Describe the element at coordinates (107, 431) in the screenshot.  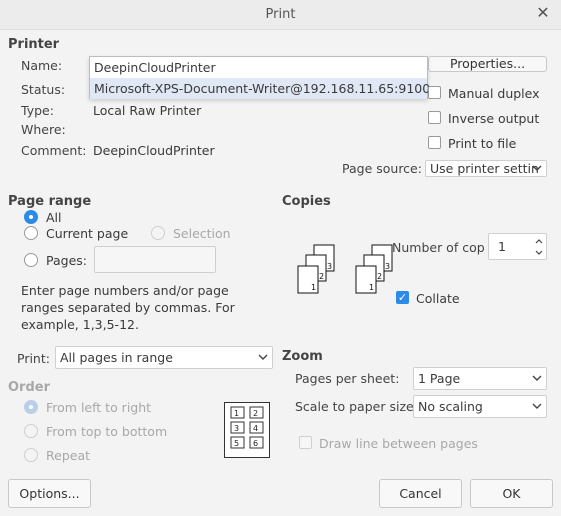
I see `top-to-bottom-label: From top to bottom` at that location.